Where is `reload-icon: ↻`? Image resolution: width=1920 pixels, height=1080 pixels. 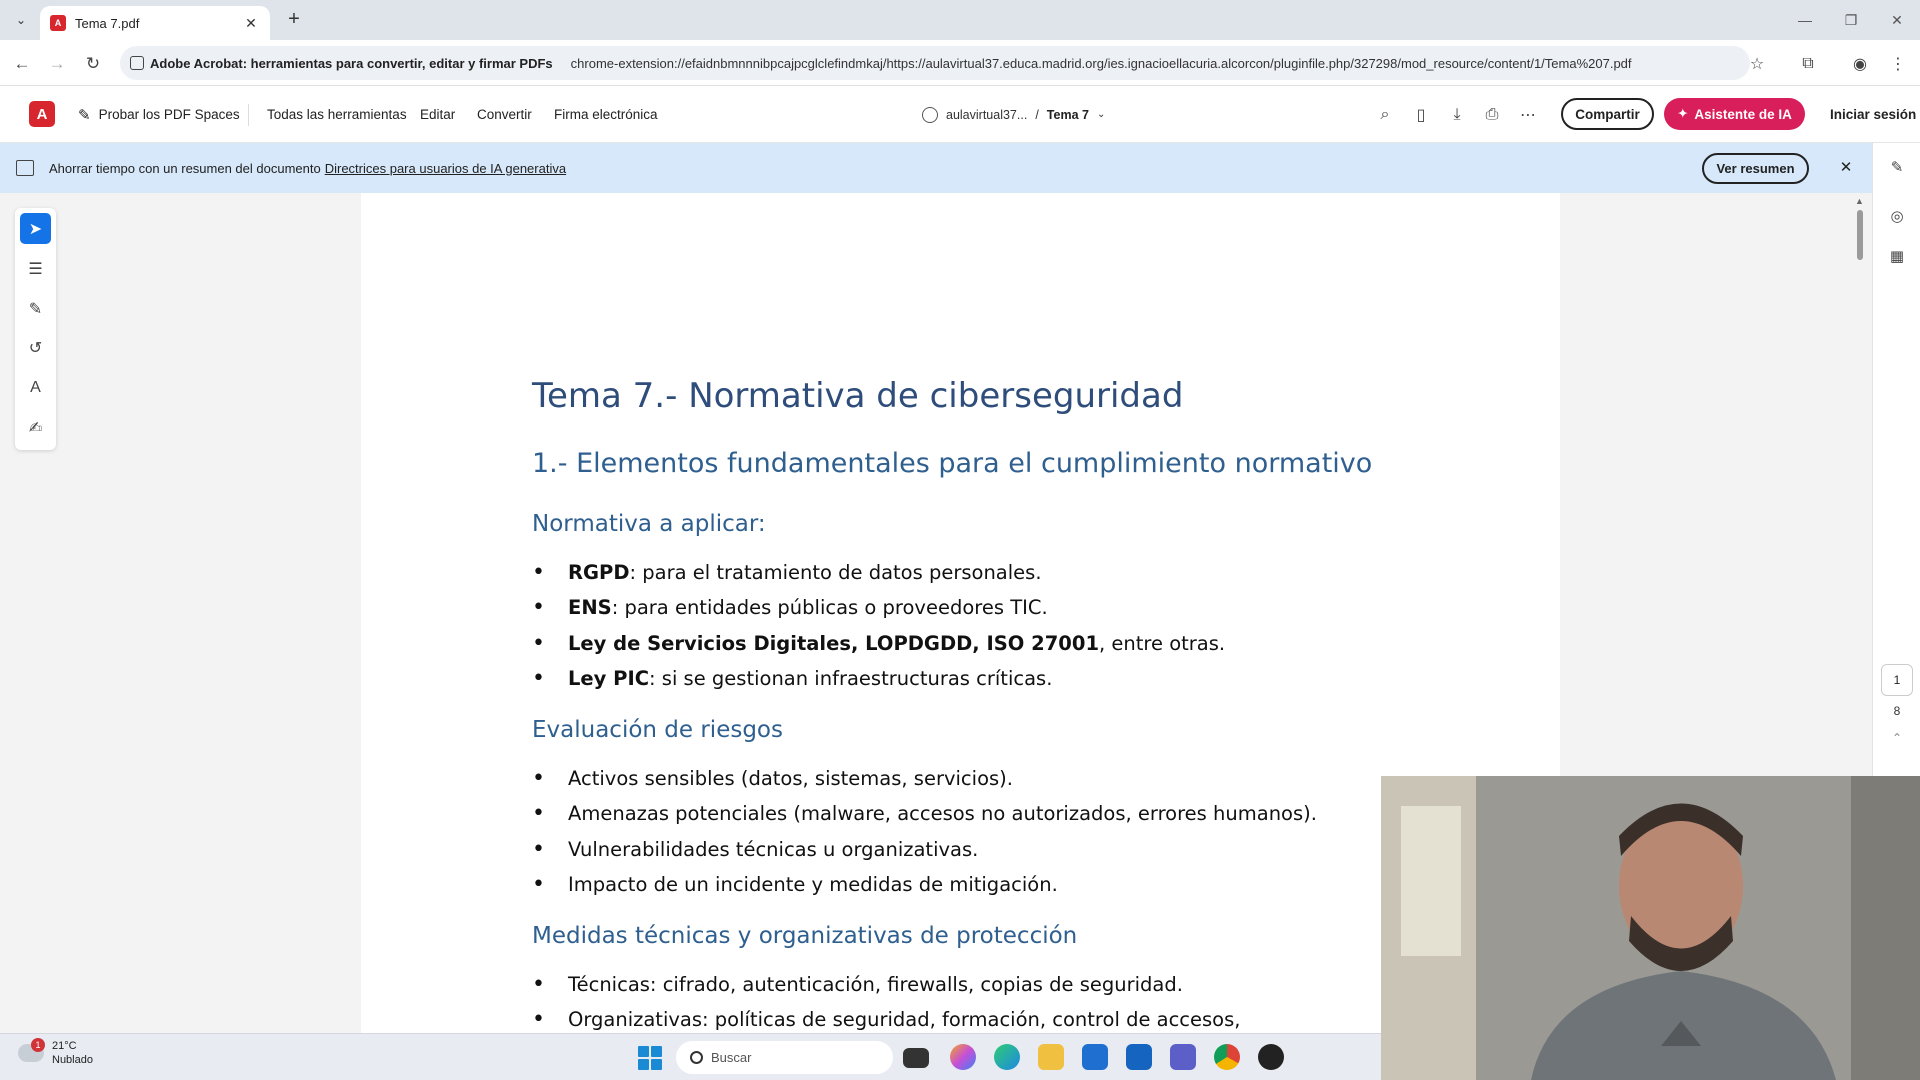 reload-icon: ↻ is located at coordinates (93, 64).